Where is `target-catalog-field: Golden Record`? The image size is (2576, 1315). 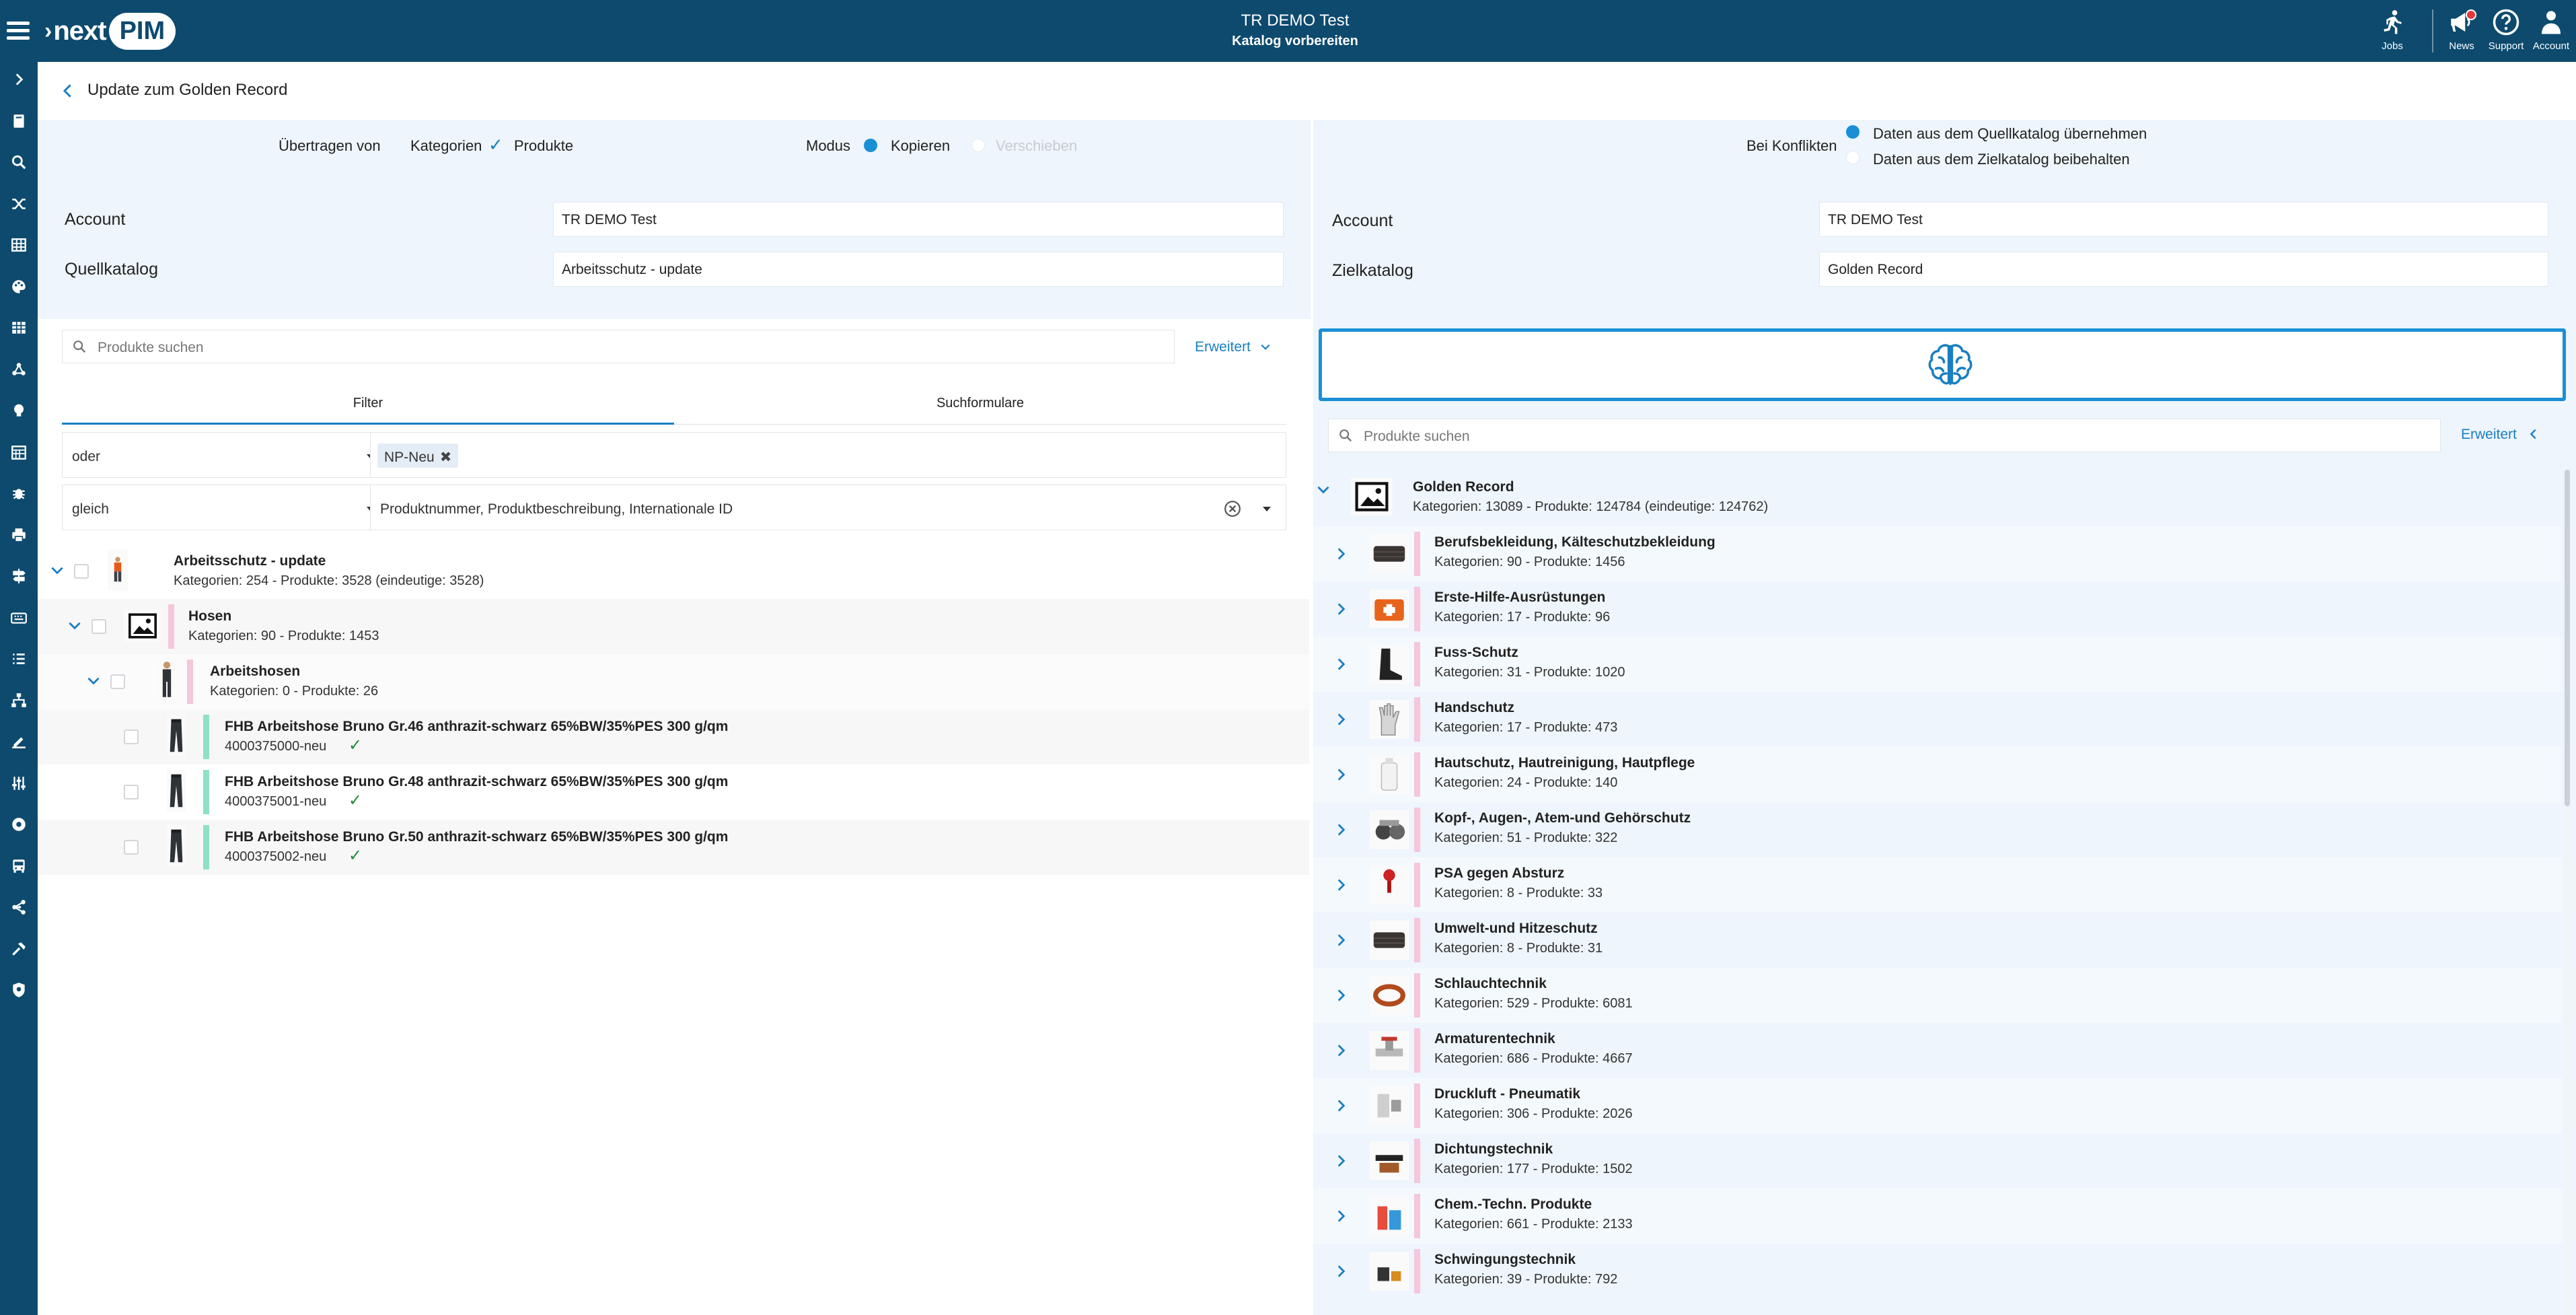
target-catalog-field: Golden Record is located at coordinates (2183, 270).